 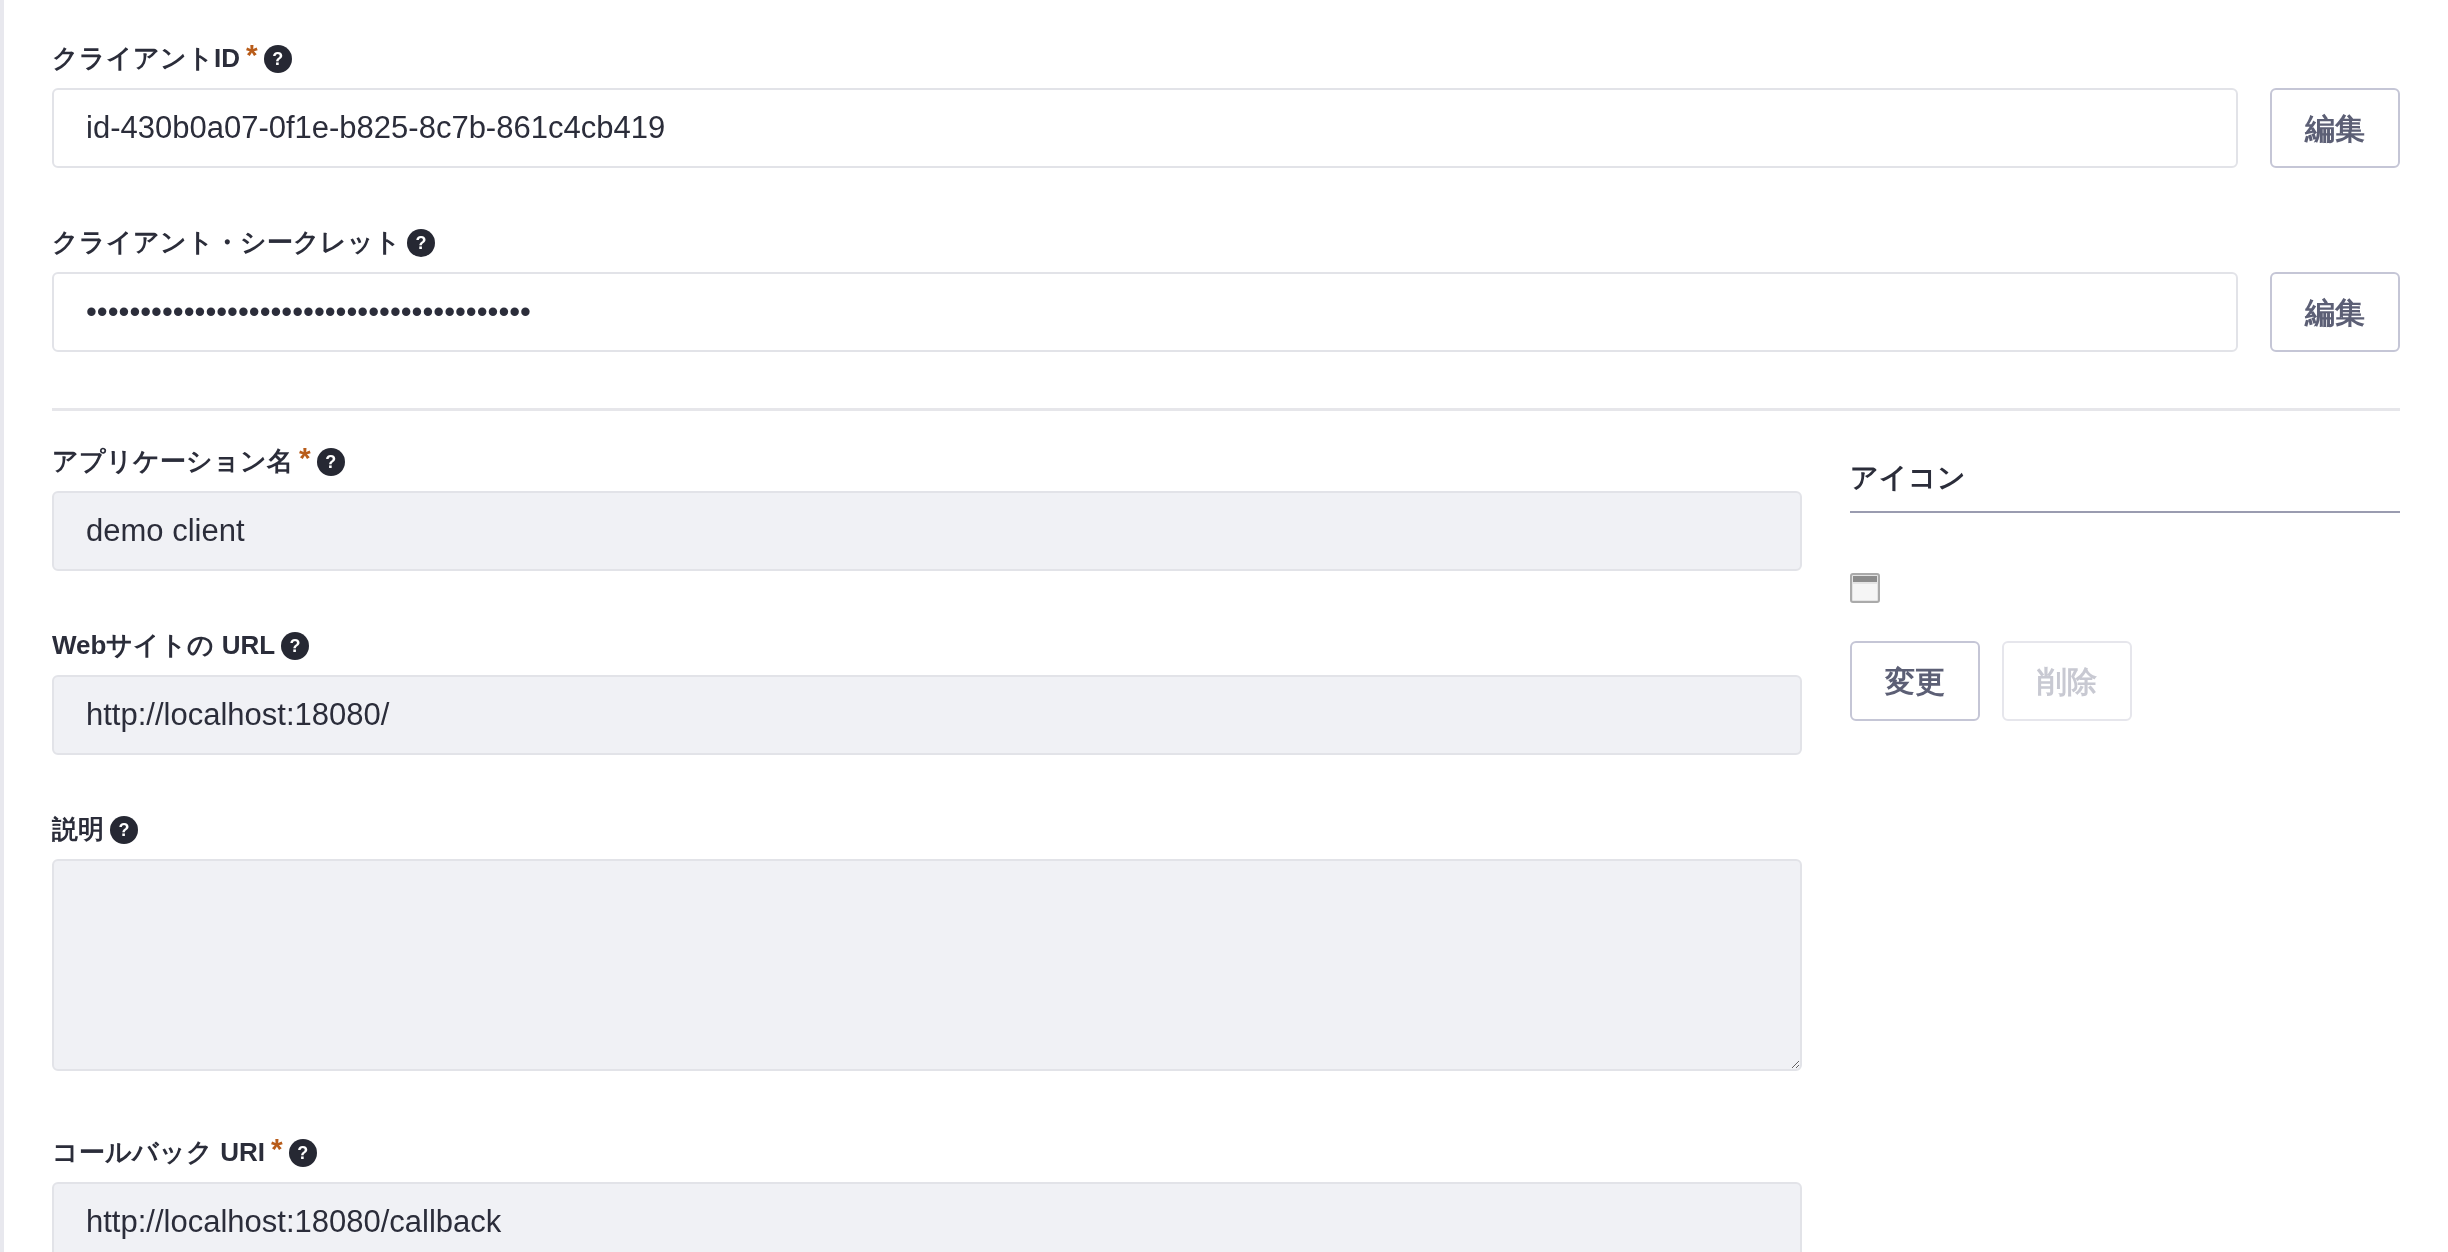 I want to click on input-field: •••••••••••••••••••••••••••••••••••••••••, so click(x=1145, y=312).